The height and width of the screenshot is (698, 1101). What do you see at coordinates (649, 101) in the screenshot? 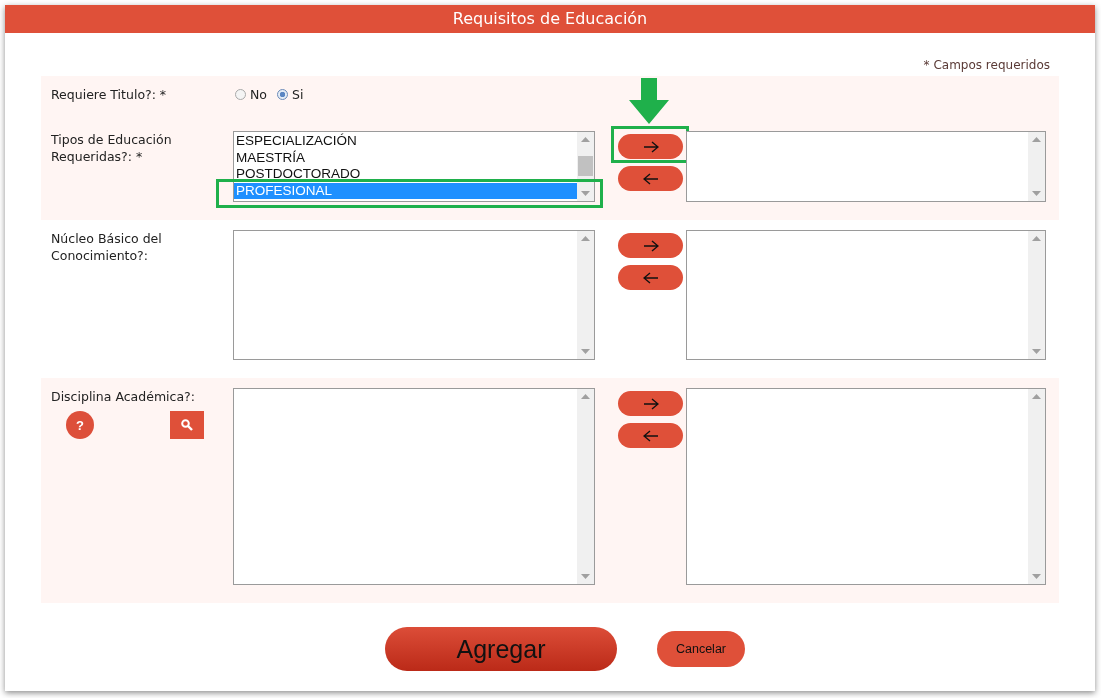
I see `pointer-arrow-icon` at bounding box center [649, 101].